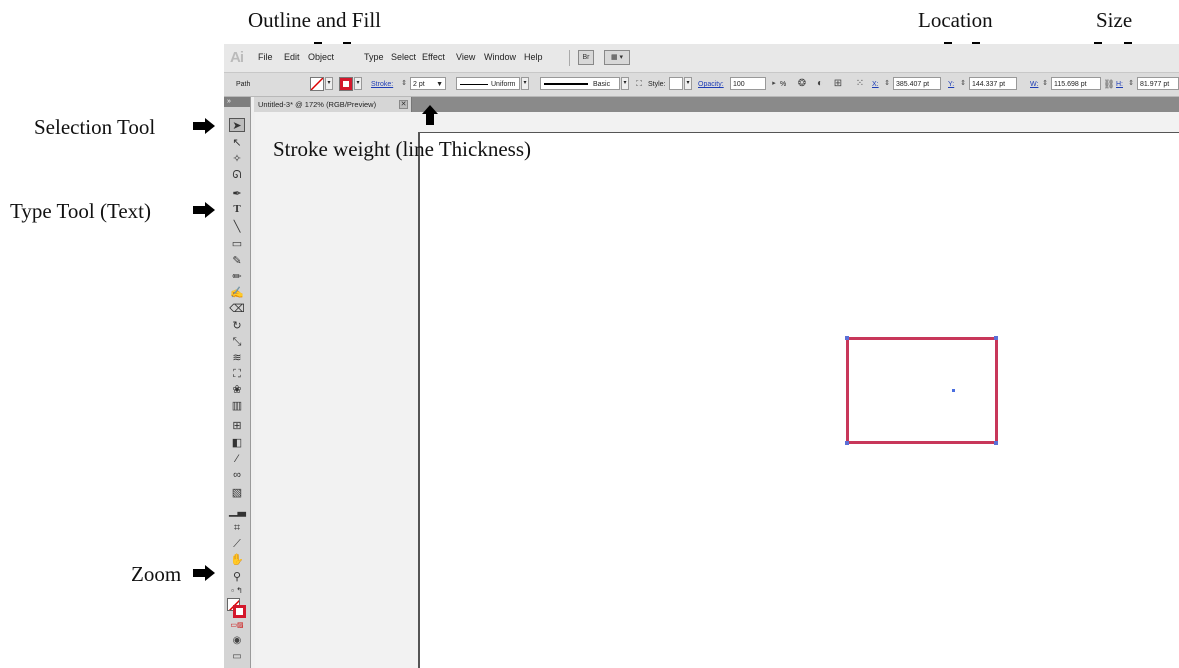 This screenshot has height=668, width=1179. Describe the element at coordinates (237, 342) in the screenshot. I see `scale-tool-icon: ⤡` at that location.